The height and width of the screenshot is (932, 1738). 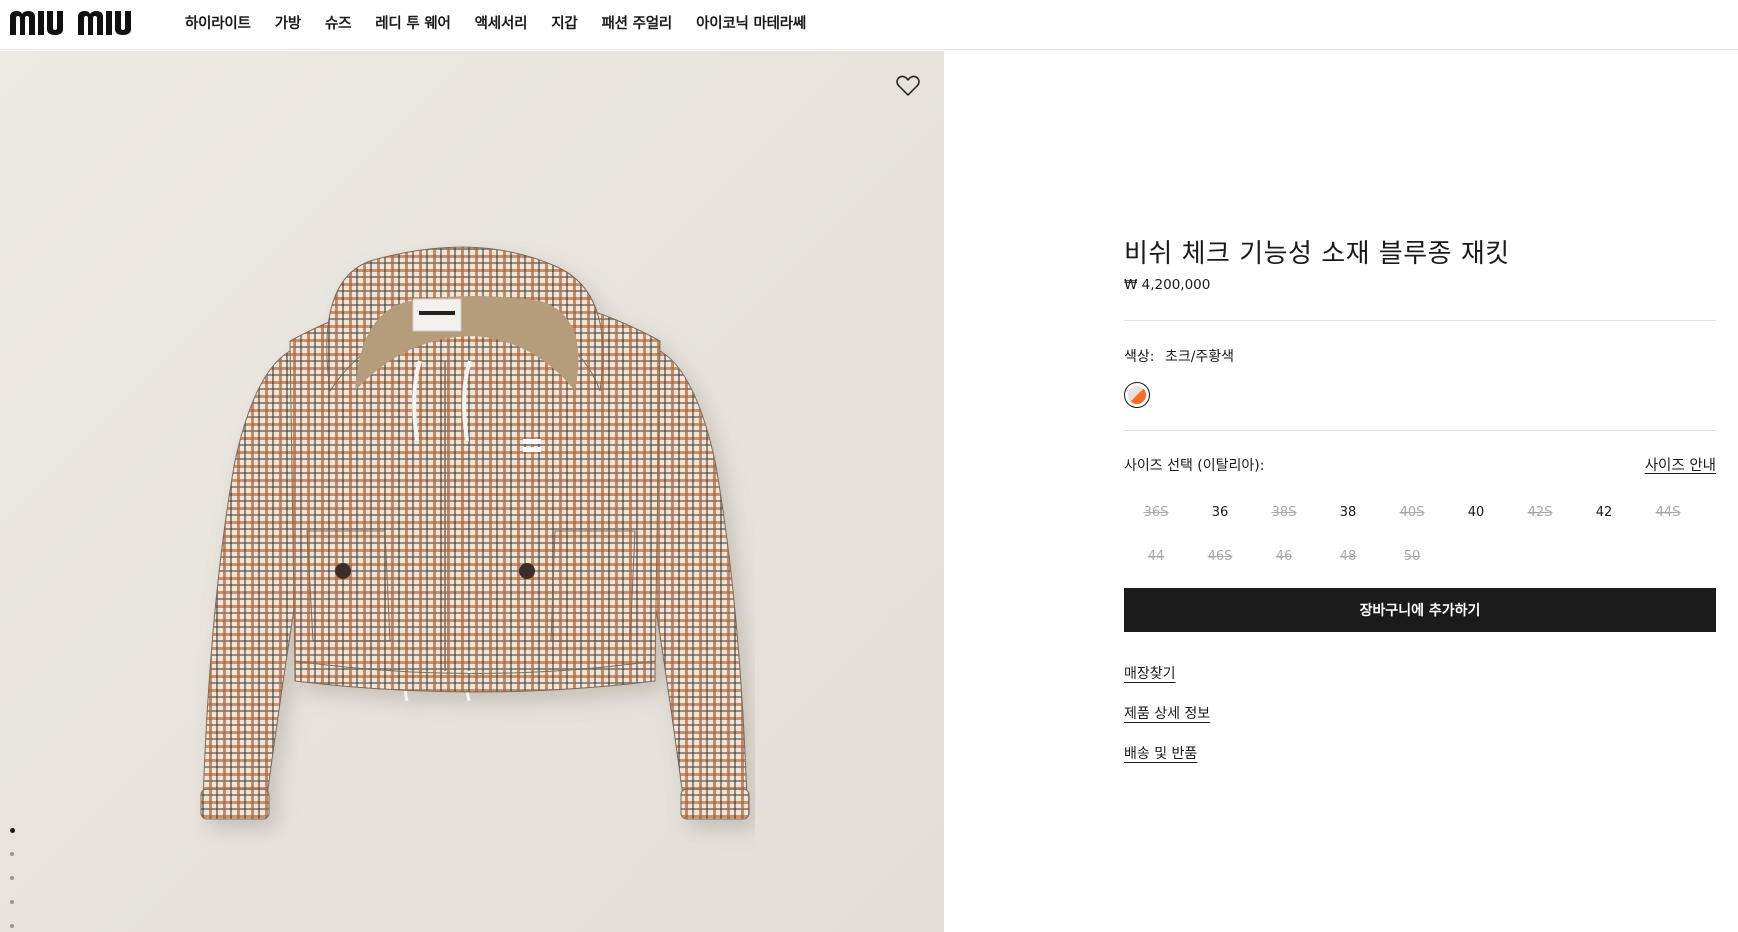 I want to click on size-option: 36S, so click(x=1156, y=512).